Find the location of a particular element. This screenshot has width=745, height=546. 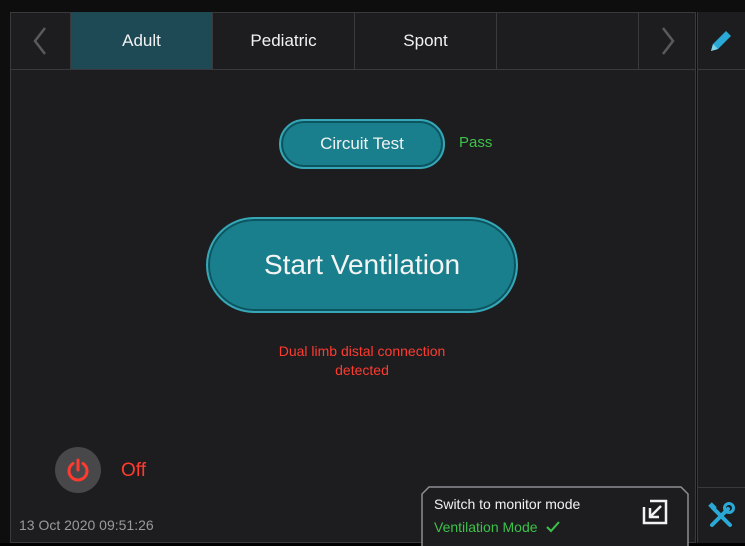

circuit-test-status: Pass is located at coordinates (476, 142).